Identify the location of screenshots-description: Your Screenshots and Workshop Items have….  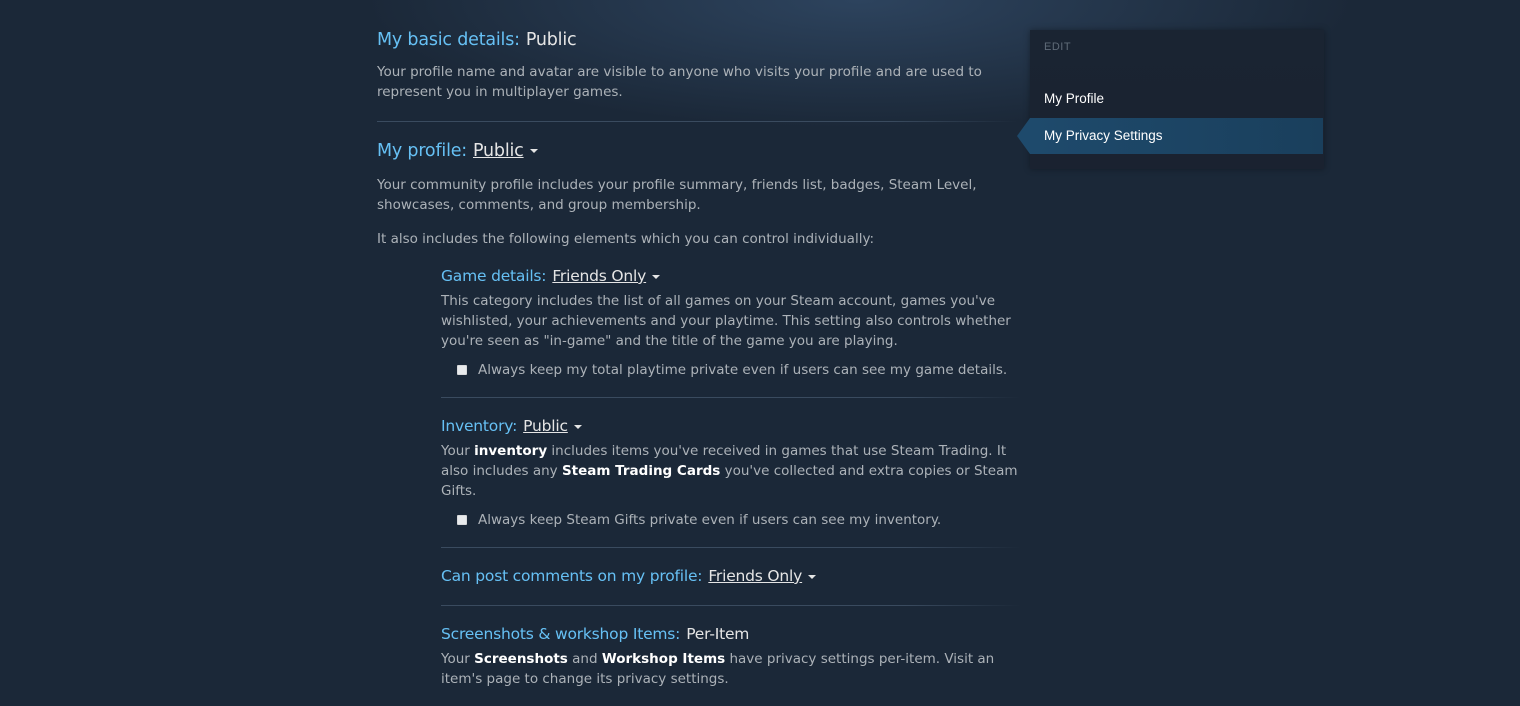
(731, 669).